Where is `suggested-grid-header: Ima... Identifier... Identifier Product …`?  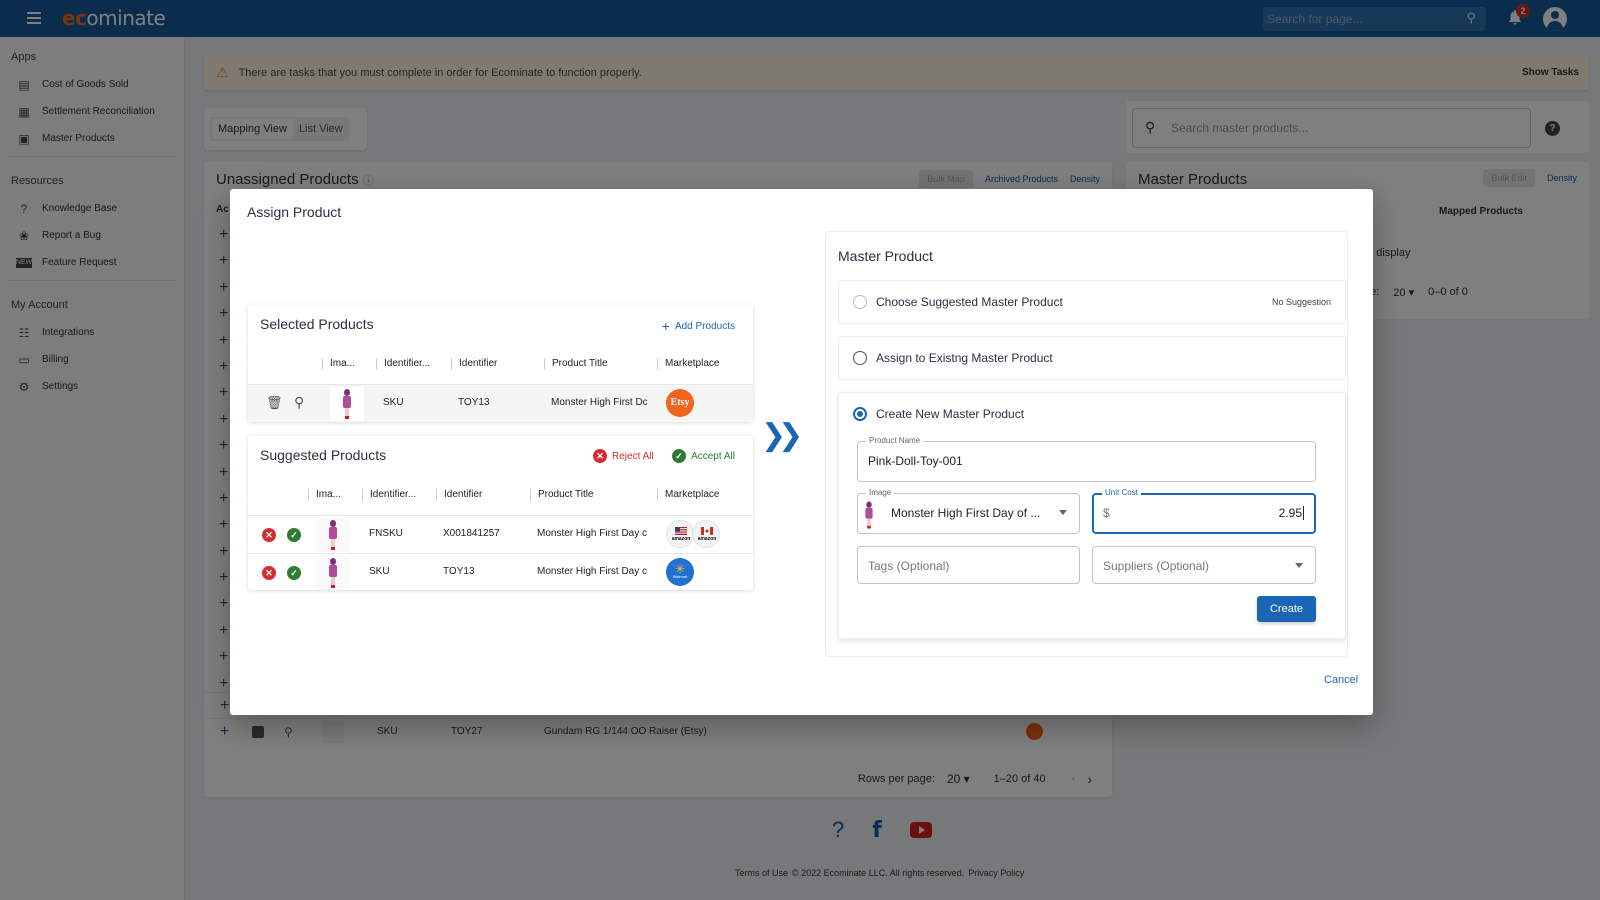 suggested-grid-header: Ima... Identifier... Identifier Product … is located at coordinates (500, 494).